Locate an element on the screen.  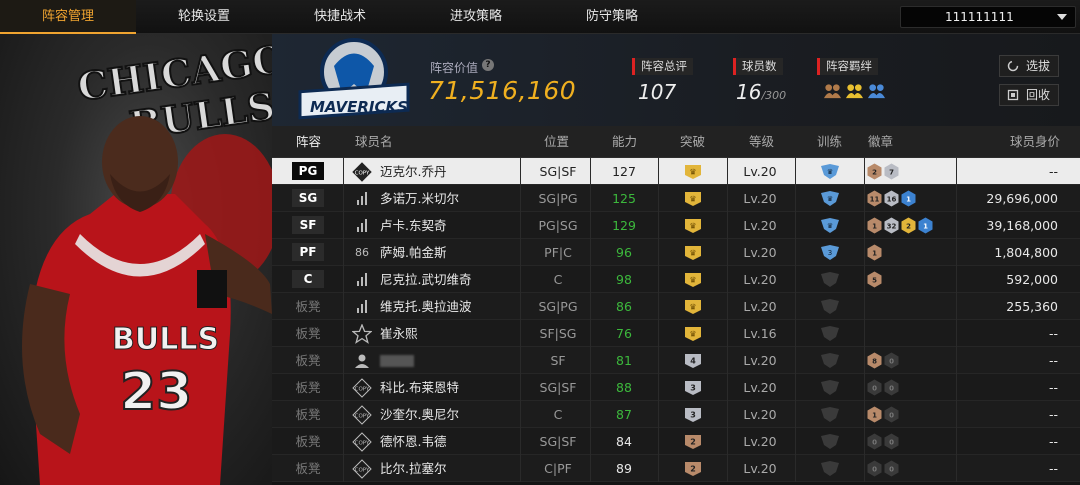
badge-list: 1 is located at coordinates (874, 252).